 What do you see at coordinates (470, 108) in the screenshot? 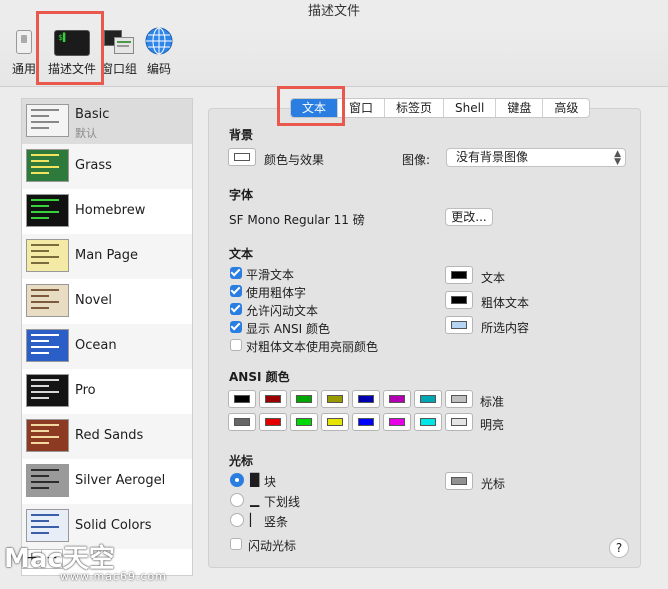
I see `tab-3: Shell` at bounding box center [470, 108].